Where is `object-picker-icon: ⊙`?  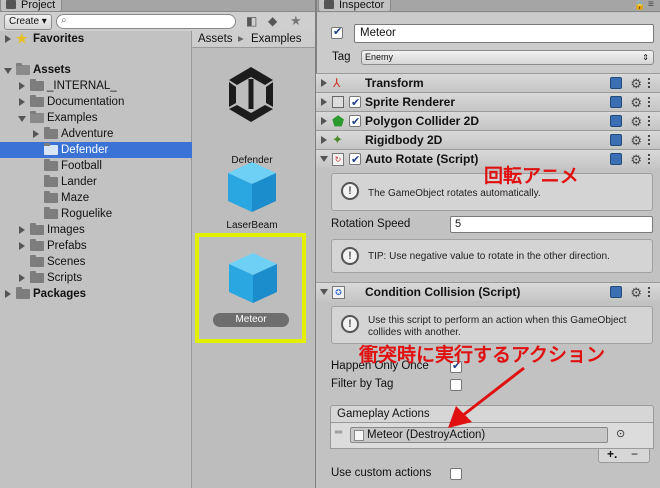
object-picker-icon: ⊙ is located at coordinates (620, 433).